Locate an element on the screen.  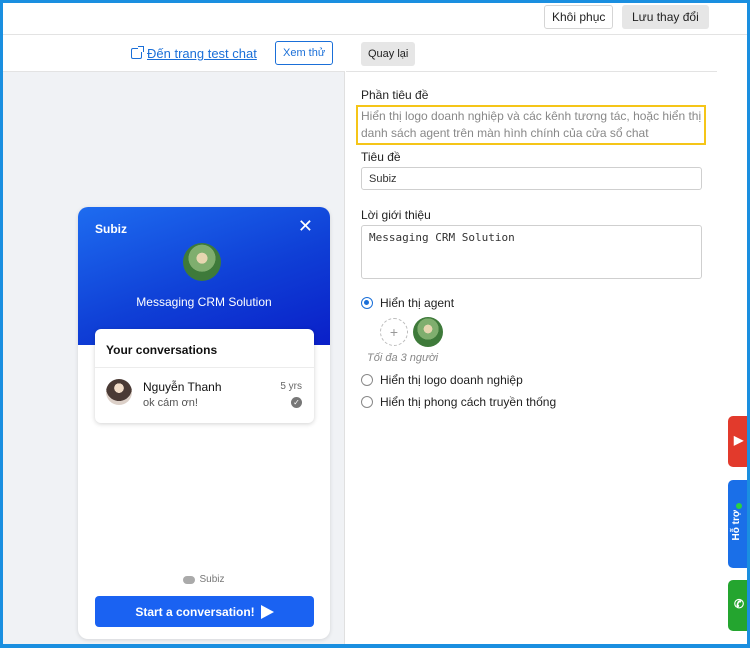
add-agent-button: + is located at coordinates (394, 332).